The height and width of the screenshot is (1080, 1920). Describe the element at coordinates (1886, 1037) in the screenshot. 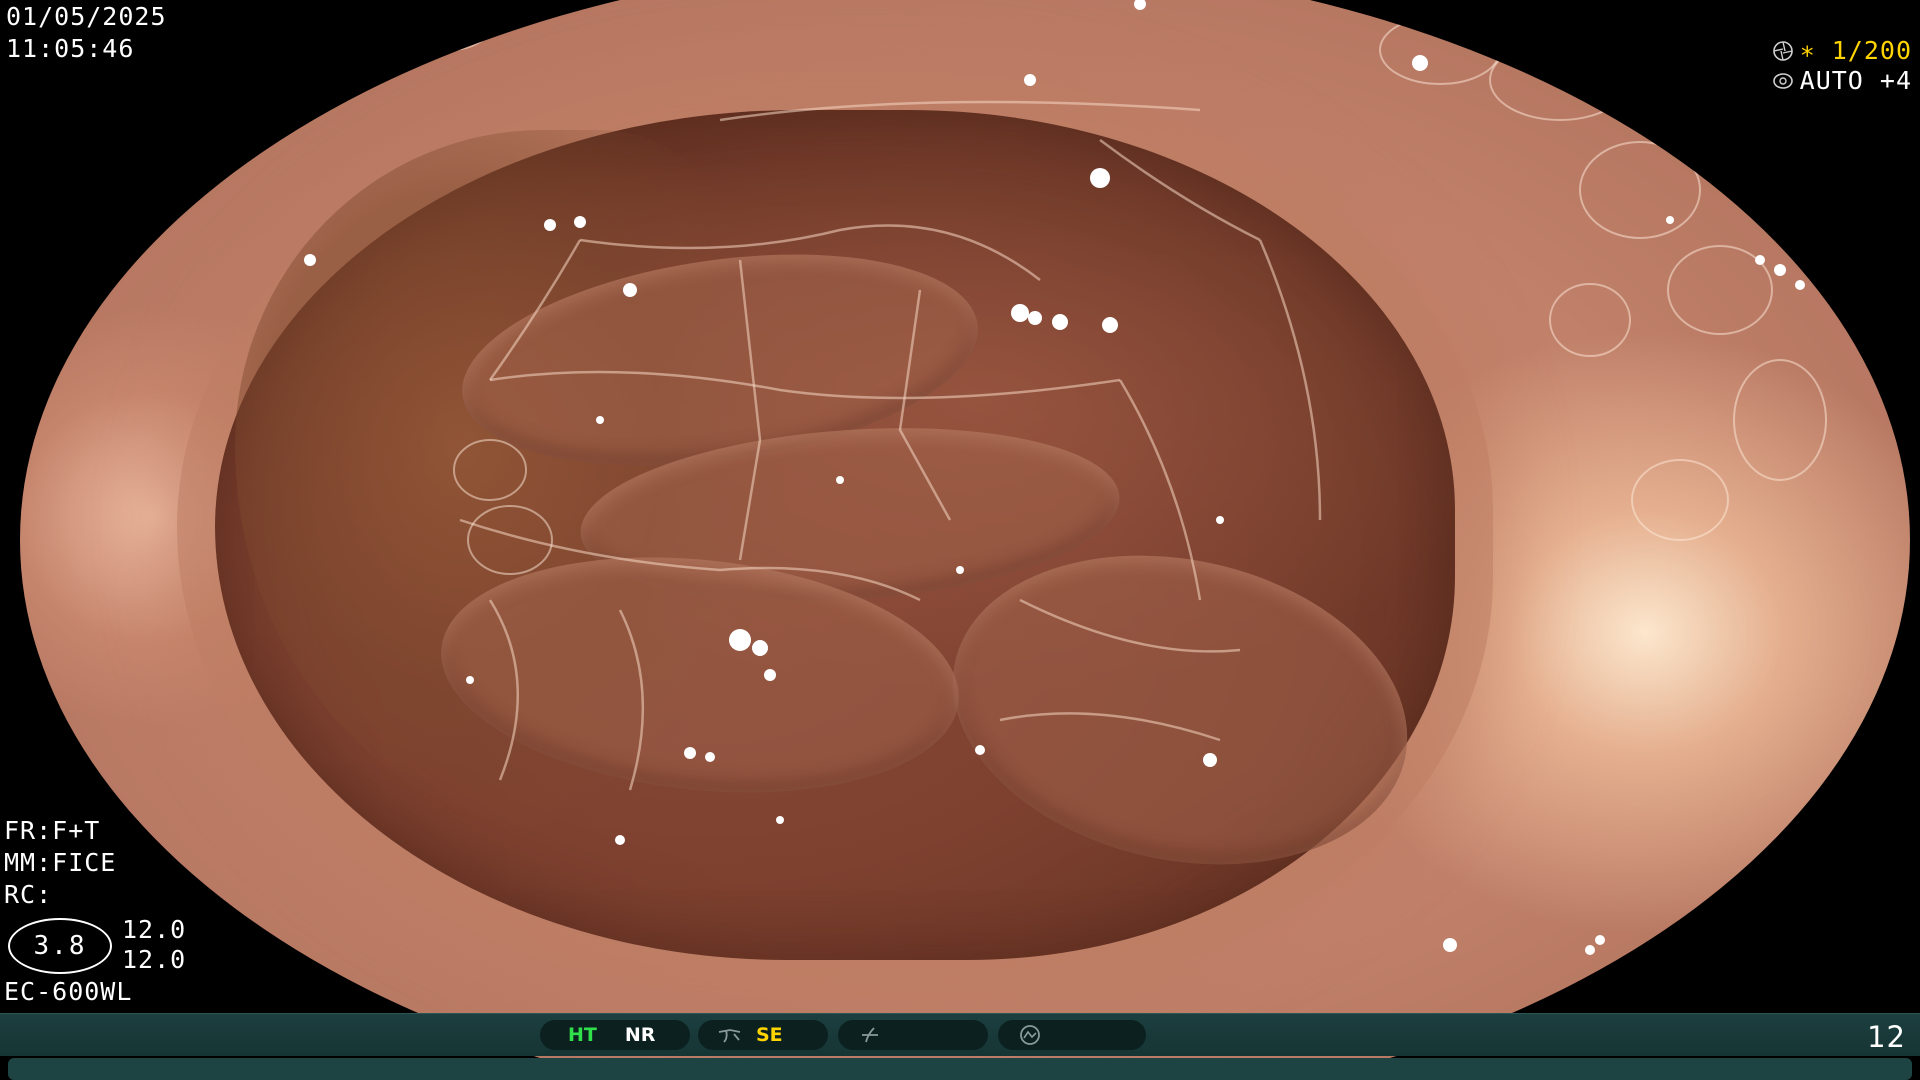

I see `frame-number: 12` at that location.